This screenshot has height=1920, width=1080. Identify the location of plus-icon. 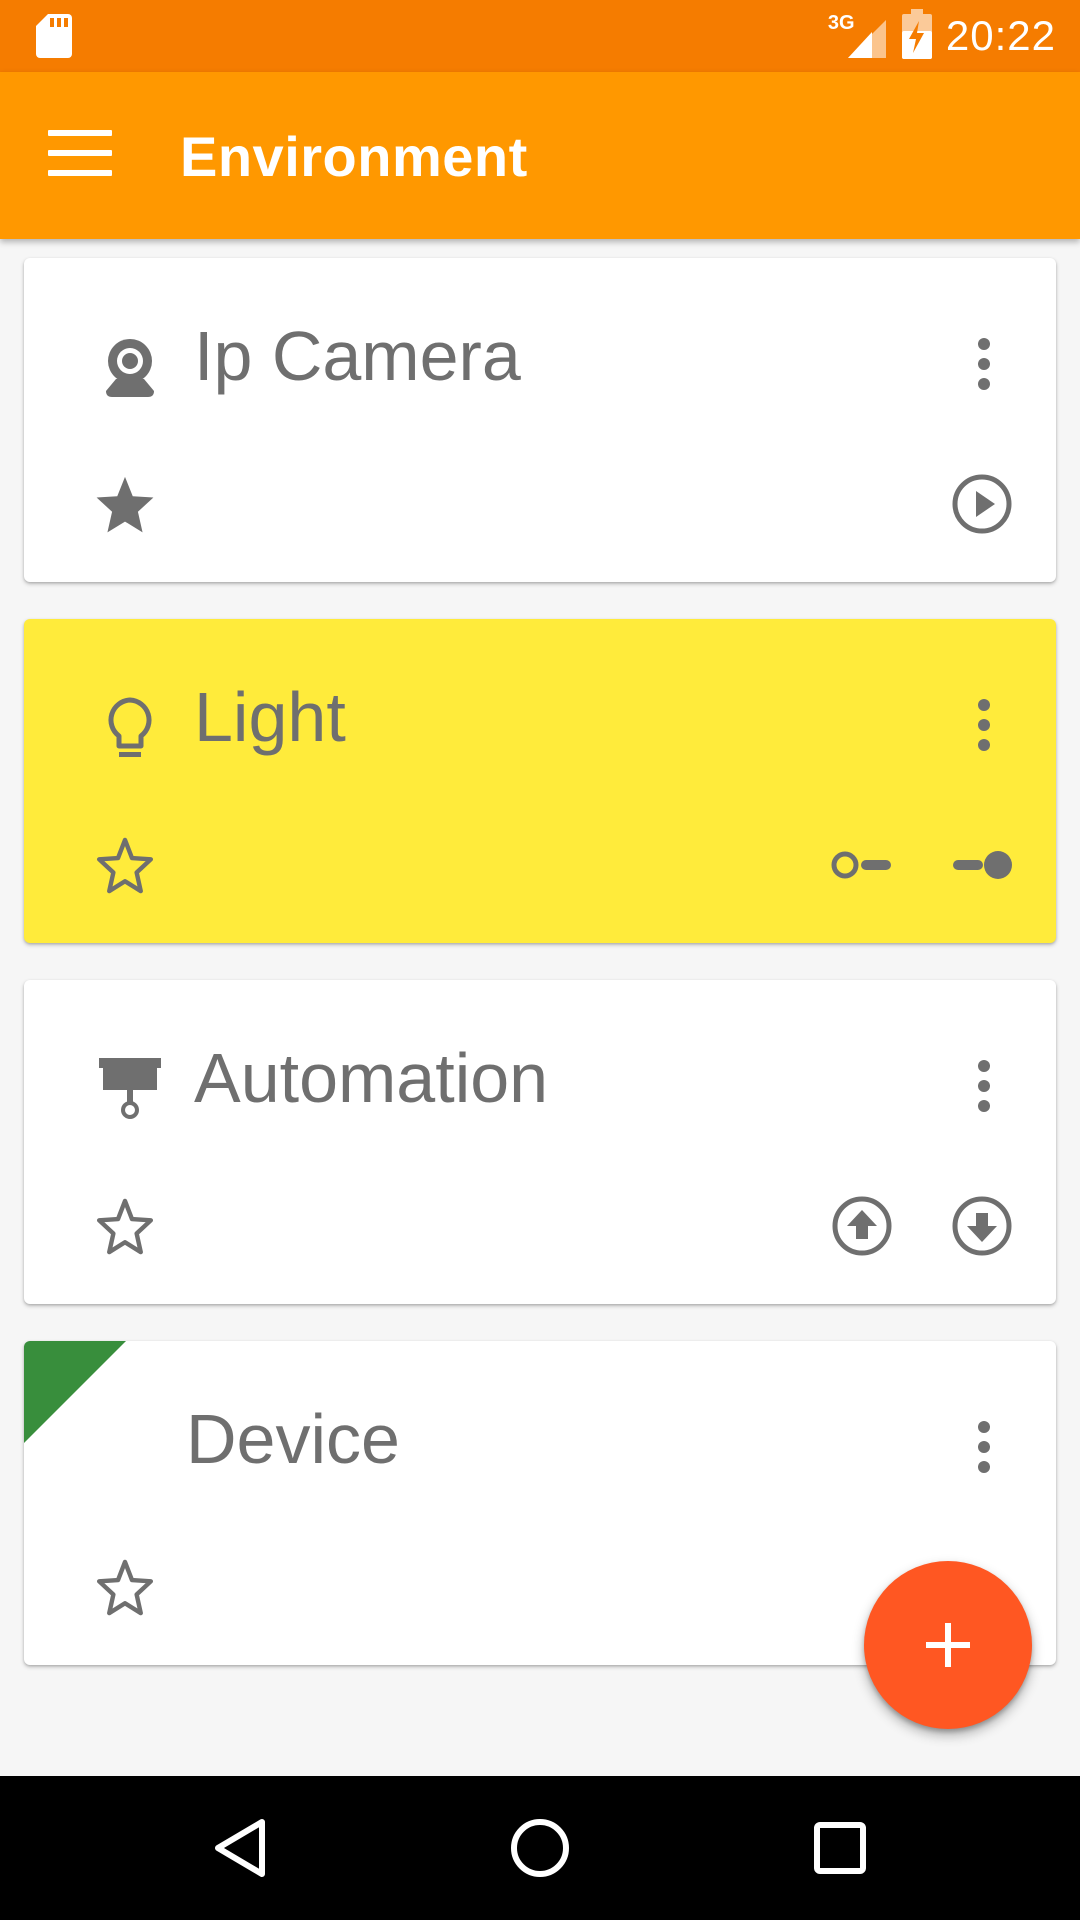
(948, 1645).